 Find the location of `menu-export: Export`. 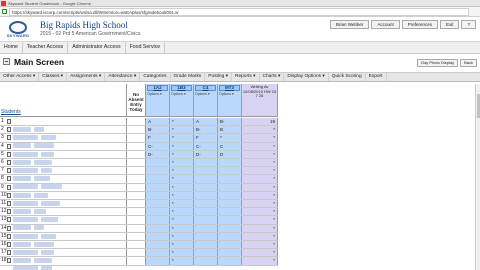

menu-export: Export is located at coordinates (376, 77).